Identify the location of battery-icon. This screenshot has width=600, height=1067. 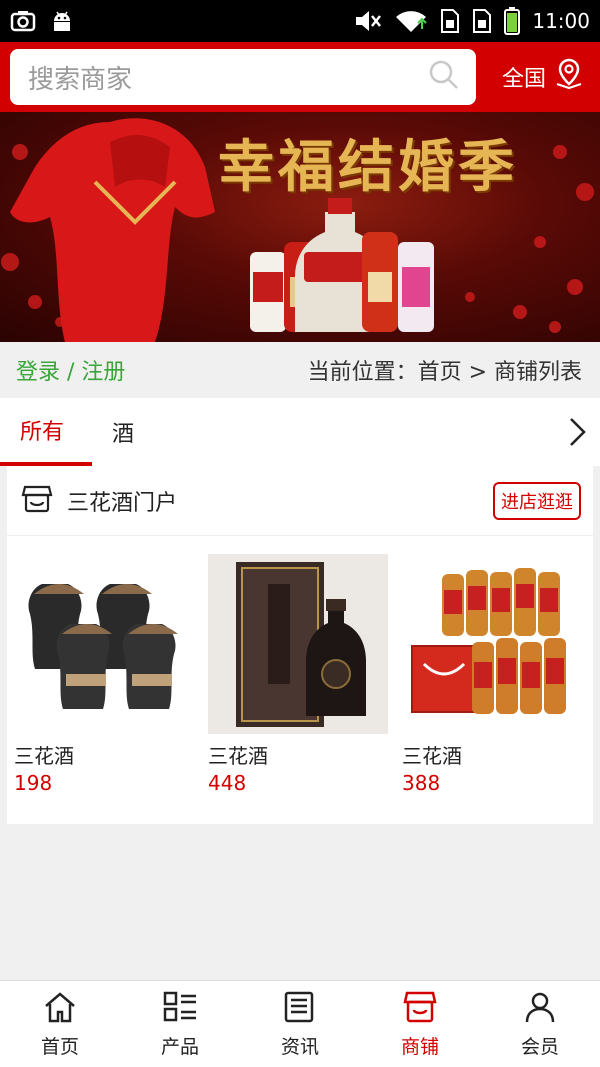
(512, 21).